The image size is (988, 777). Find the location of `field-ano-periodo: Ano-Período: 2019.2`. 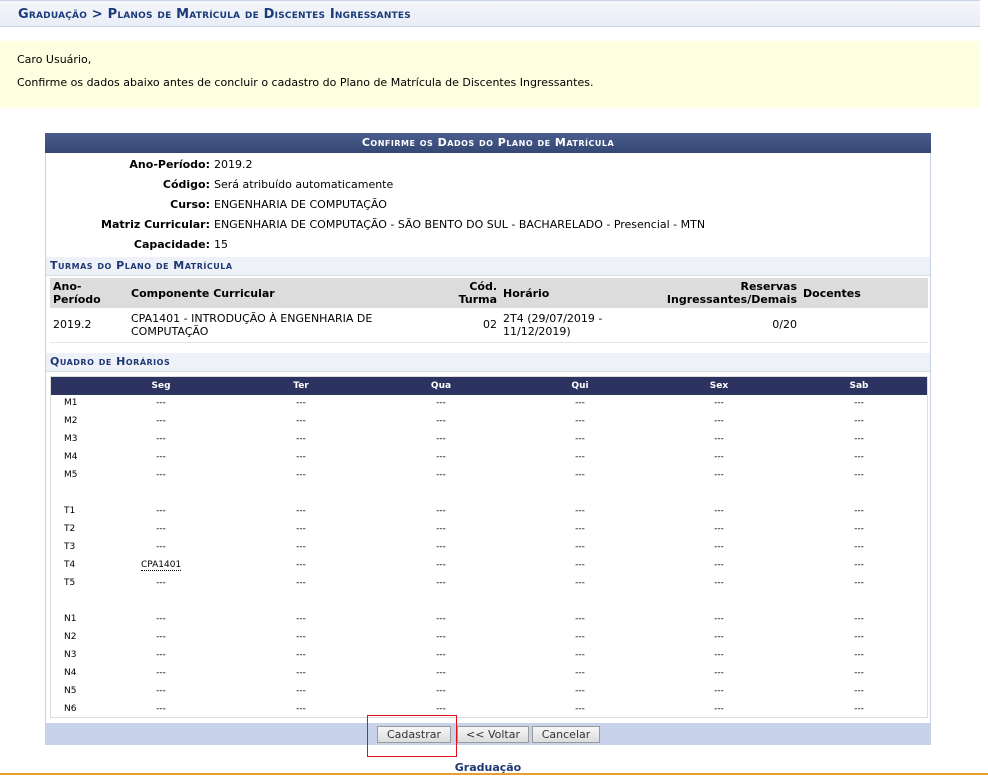

field-ano-periodo: Ano-Período: 2019.2 is located at coordinates (488, 166).